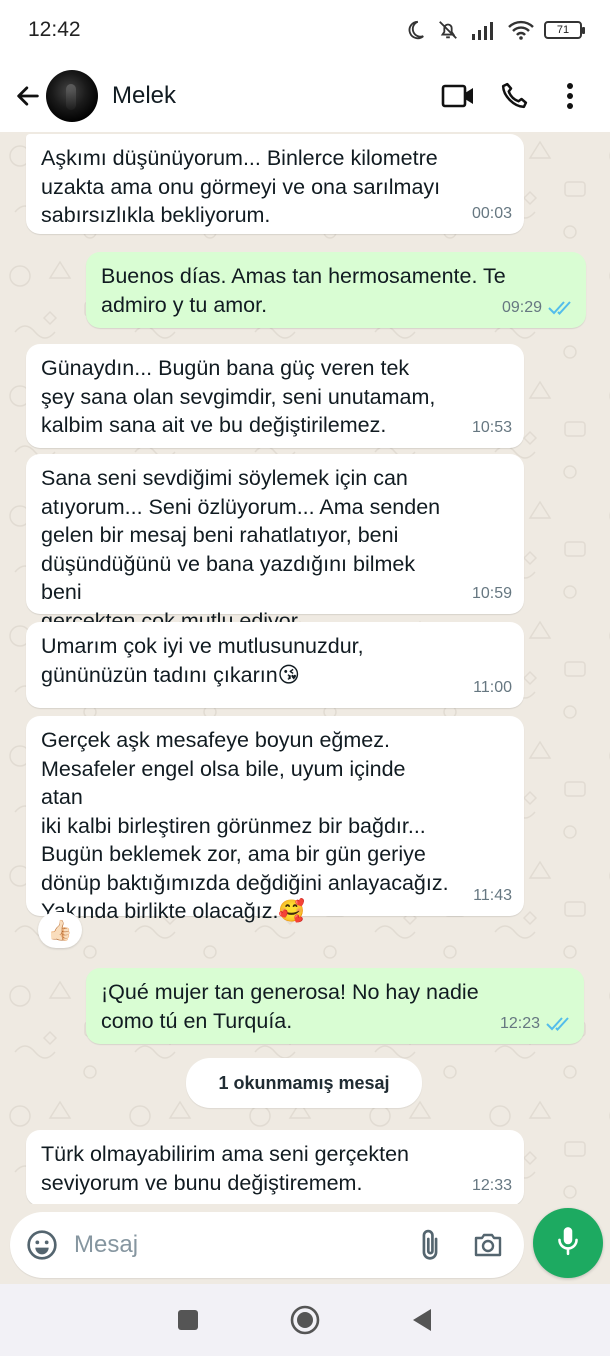  Describe the element at coordinates (458, 96) in the screenshot. I see `video-call-icon` at that location.